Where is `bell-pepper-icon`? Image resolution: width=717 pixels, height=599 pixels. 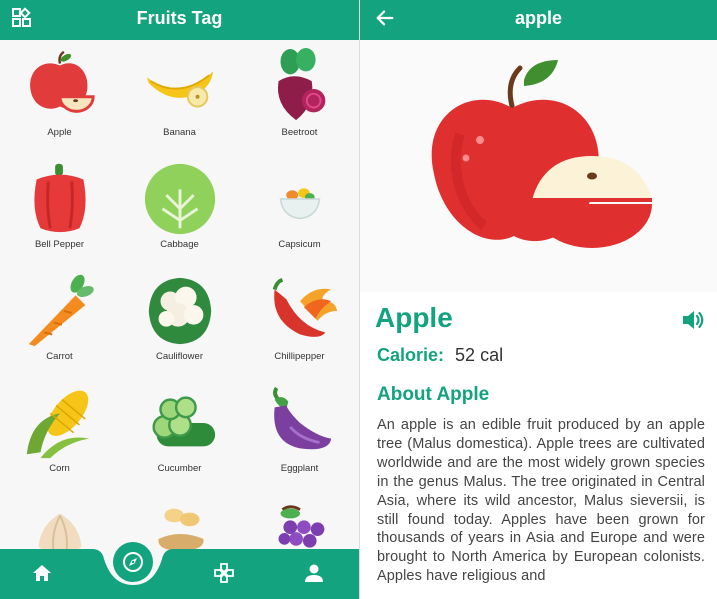 bell-pepper-icon is located at coordinates (60, 198).